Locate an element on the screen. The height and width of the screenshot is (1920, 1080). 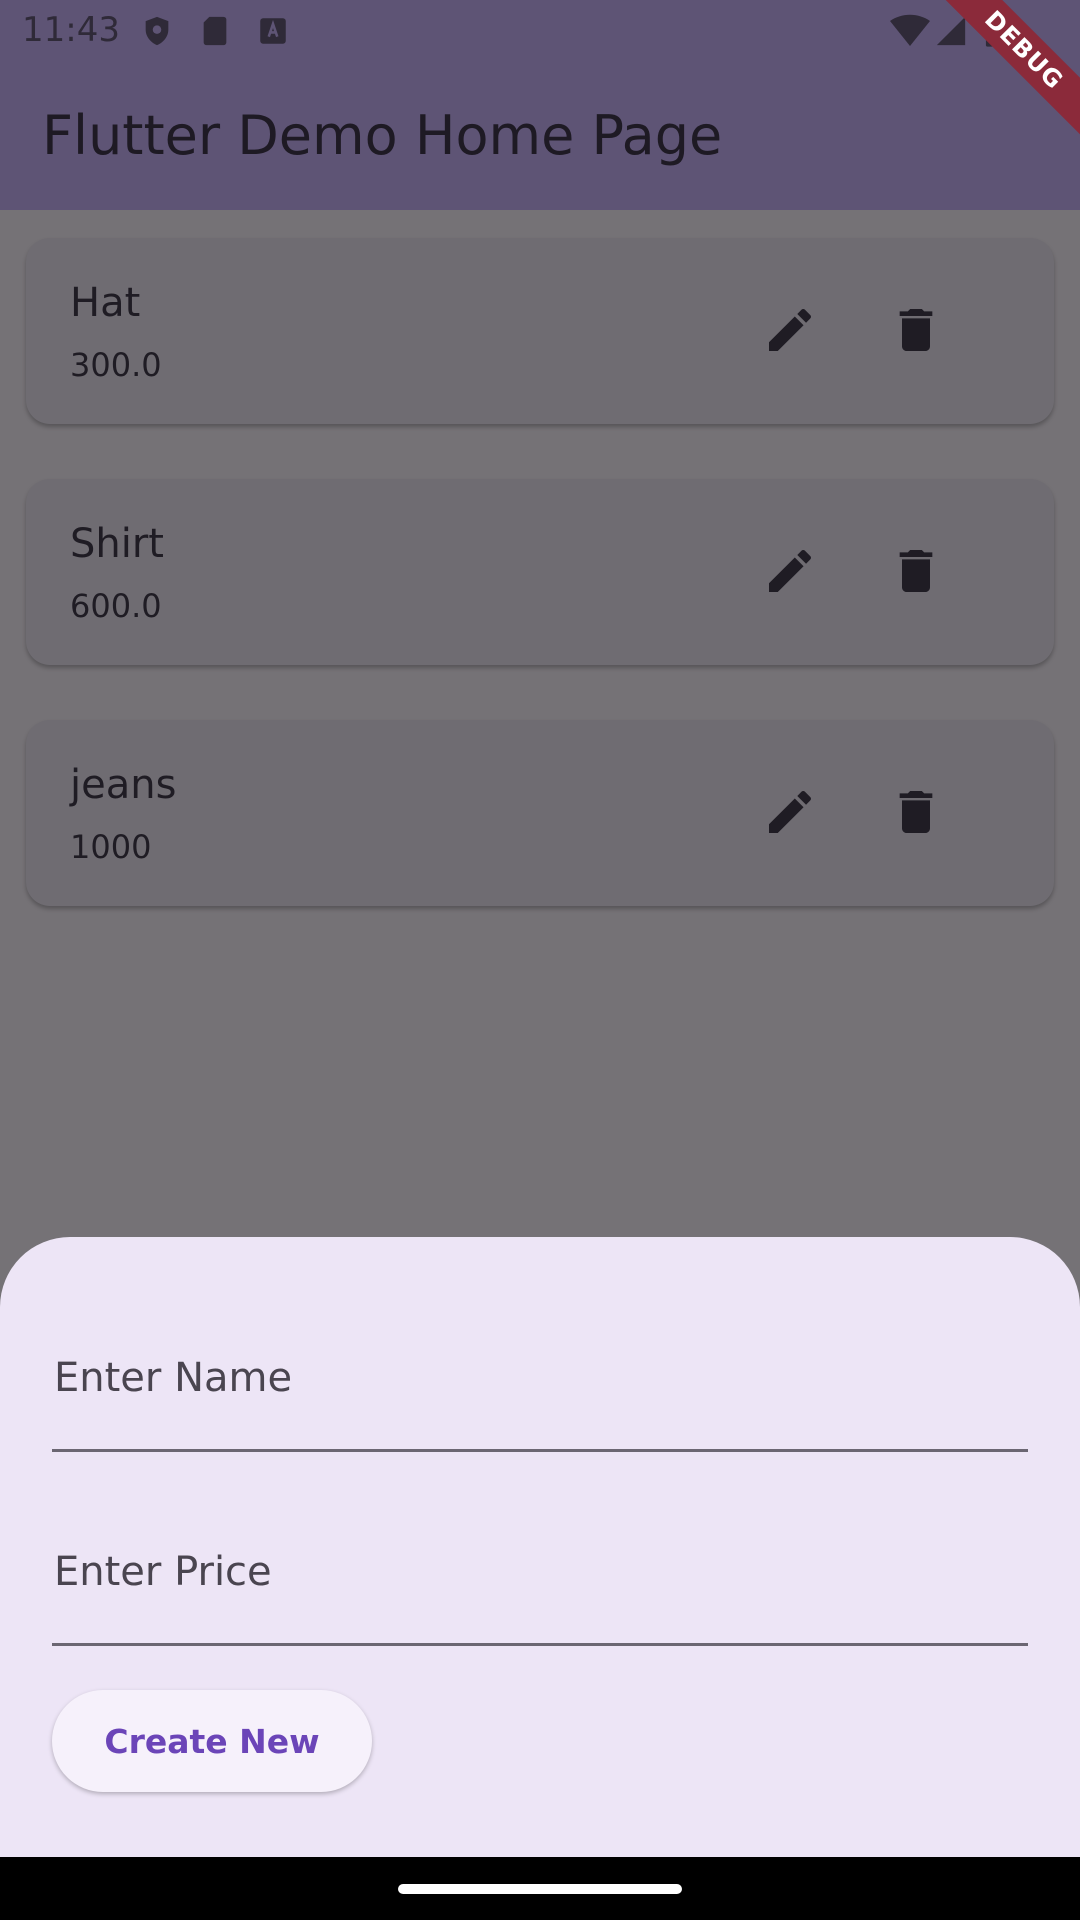
item-price: 300.0 is located at coordinates (116, 365).